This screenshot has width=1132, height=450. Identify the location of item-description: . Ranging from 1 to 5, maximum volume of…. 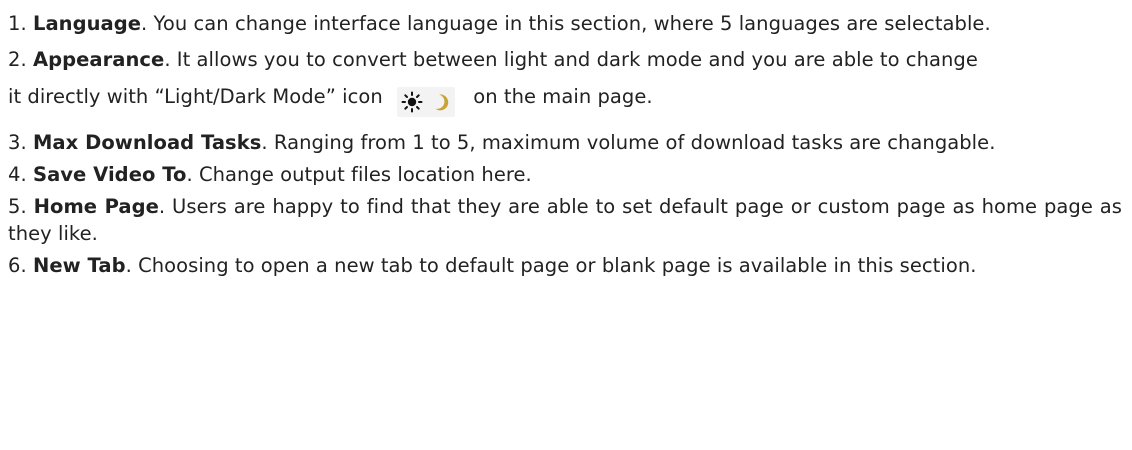
(628, 142).